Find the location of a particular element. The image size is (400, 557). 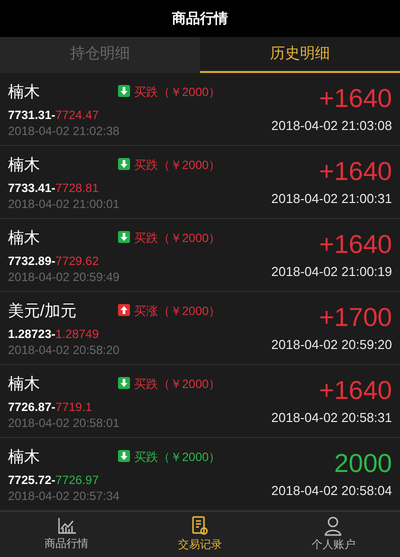

chart-icon is located at coordinates (66, 525).